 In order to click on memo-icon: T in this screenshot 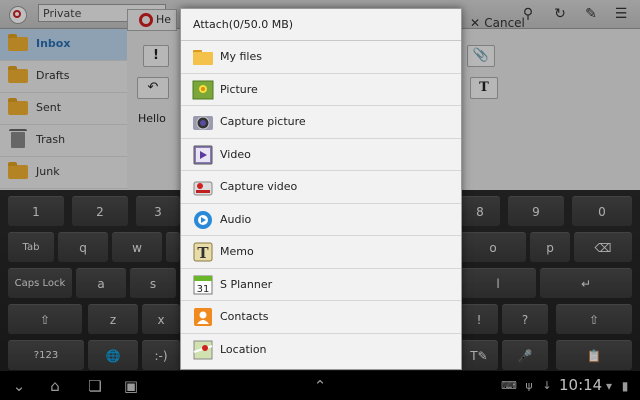, I will do `click(203, 252)`.